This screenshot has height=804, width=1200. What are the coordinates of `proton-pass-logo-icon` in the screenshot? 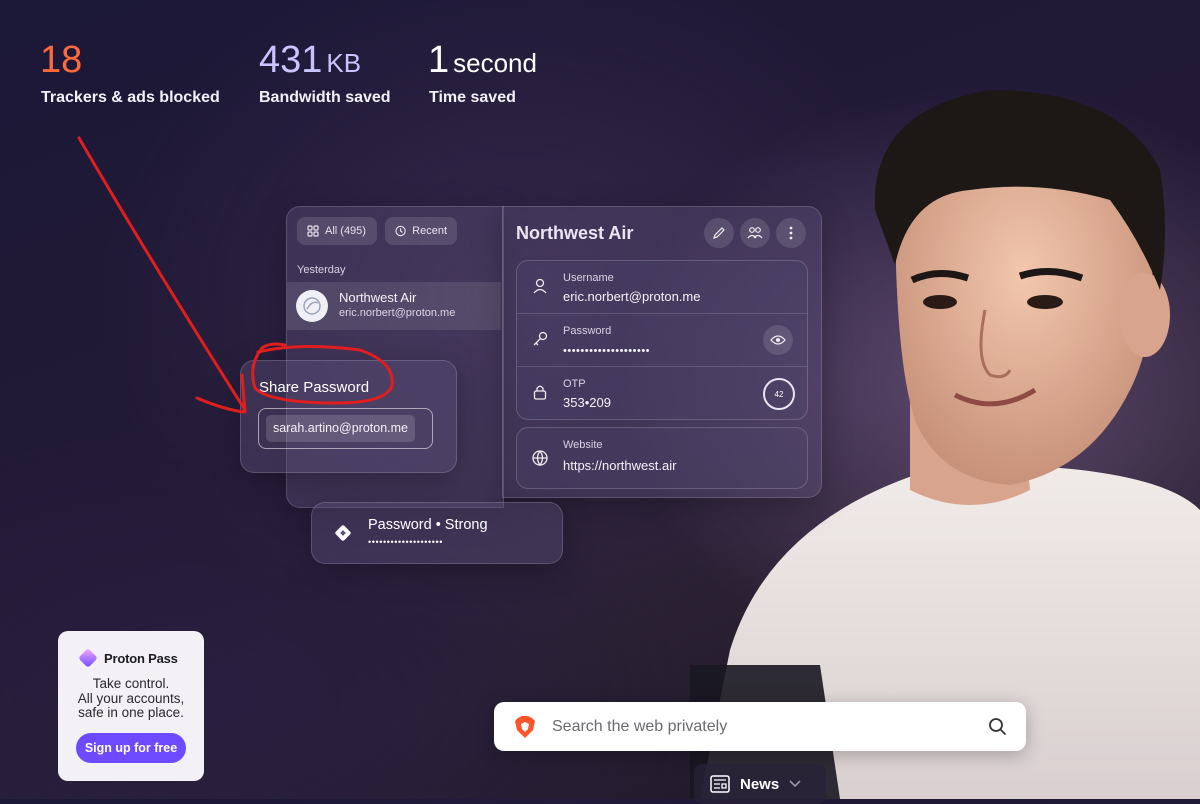 It's located at (88, 658).